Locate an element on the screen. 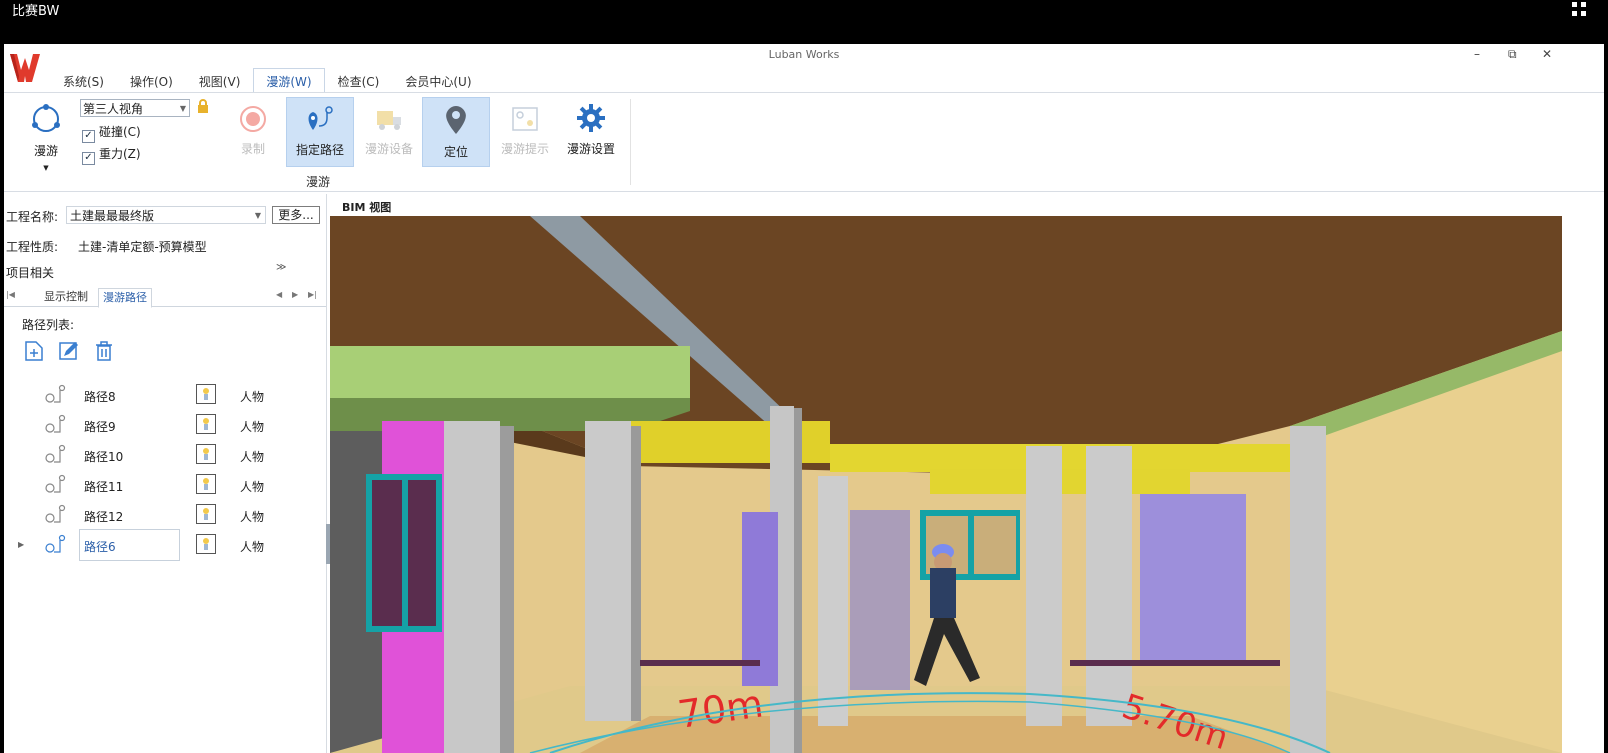  roam-label: 漫游 is located at coordinates (45, 151).